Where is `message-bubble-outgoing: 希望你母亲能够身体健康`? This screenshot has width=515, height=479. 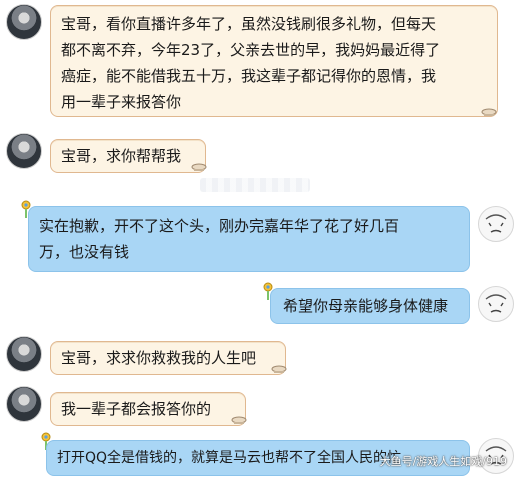 message-bubble-outgoing: 希望你母亲能够身体健康 is located at coordinates (370, 306).